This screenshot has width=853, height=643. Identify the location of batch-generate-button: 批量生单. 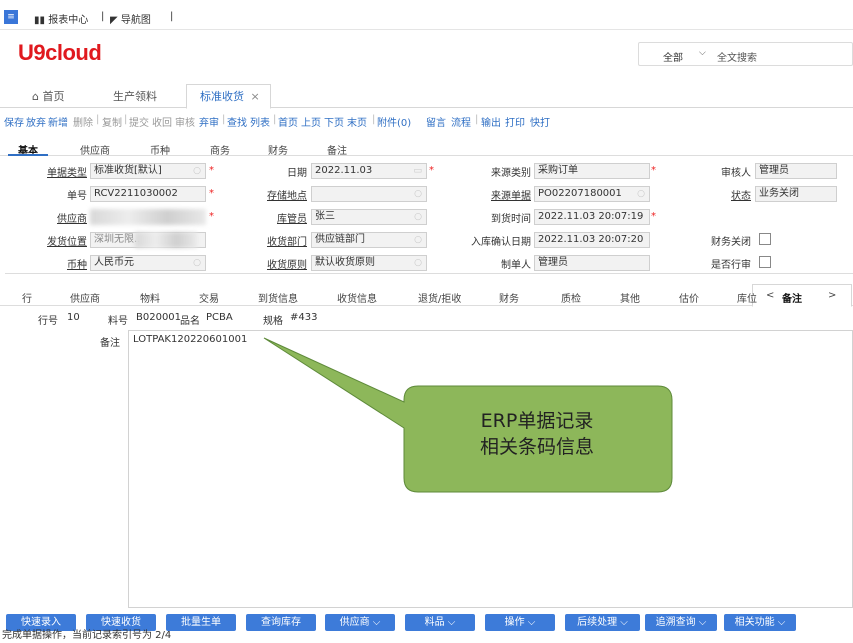
(201, 622).